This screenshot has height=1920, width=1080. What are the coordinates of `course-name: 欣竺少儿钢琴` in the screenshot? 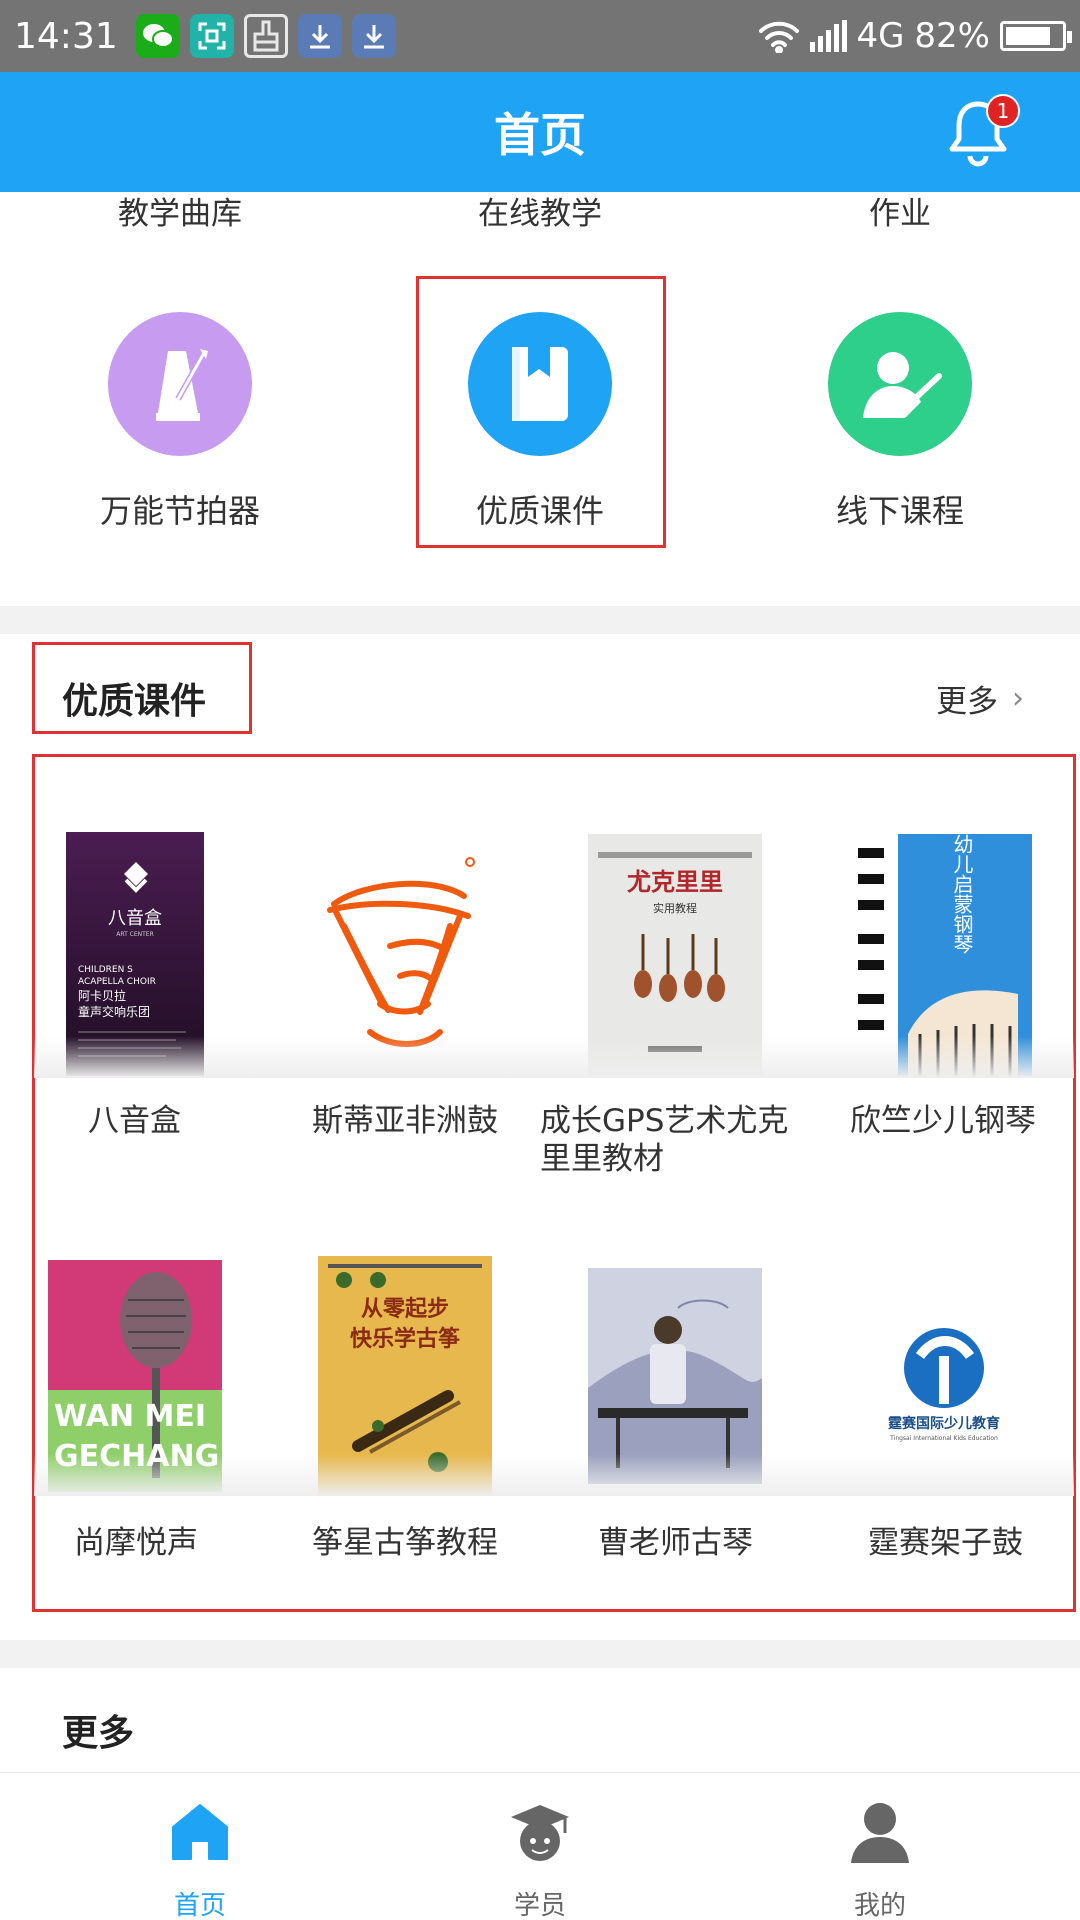 It's located at (943, 1121).